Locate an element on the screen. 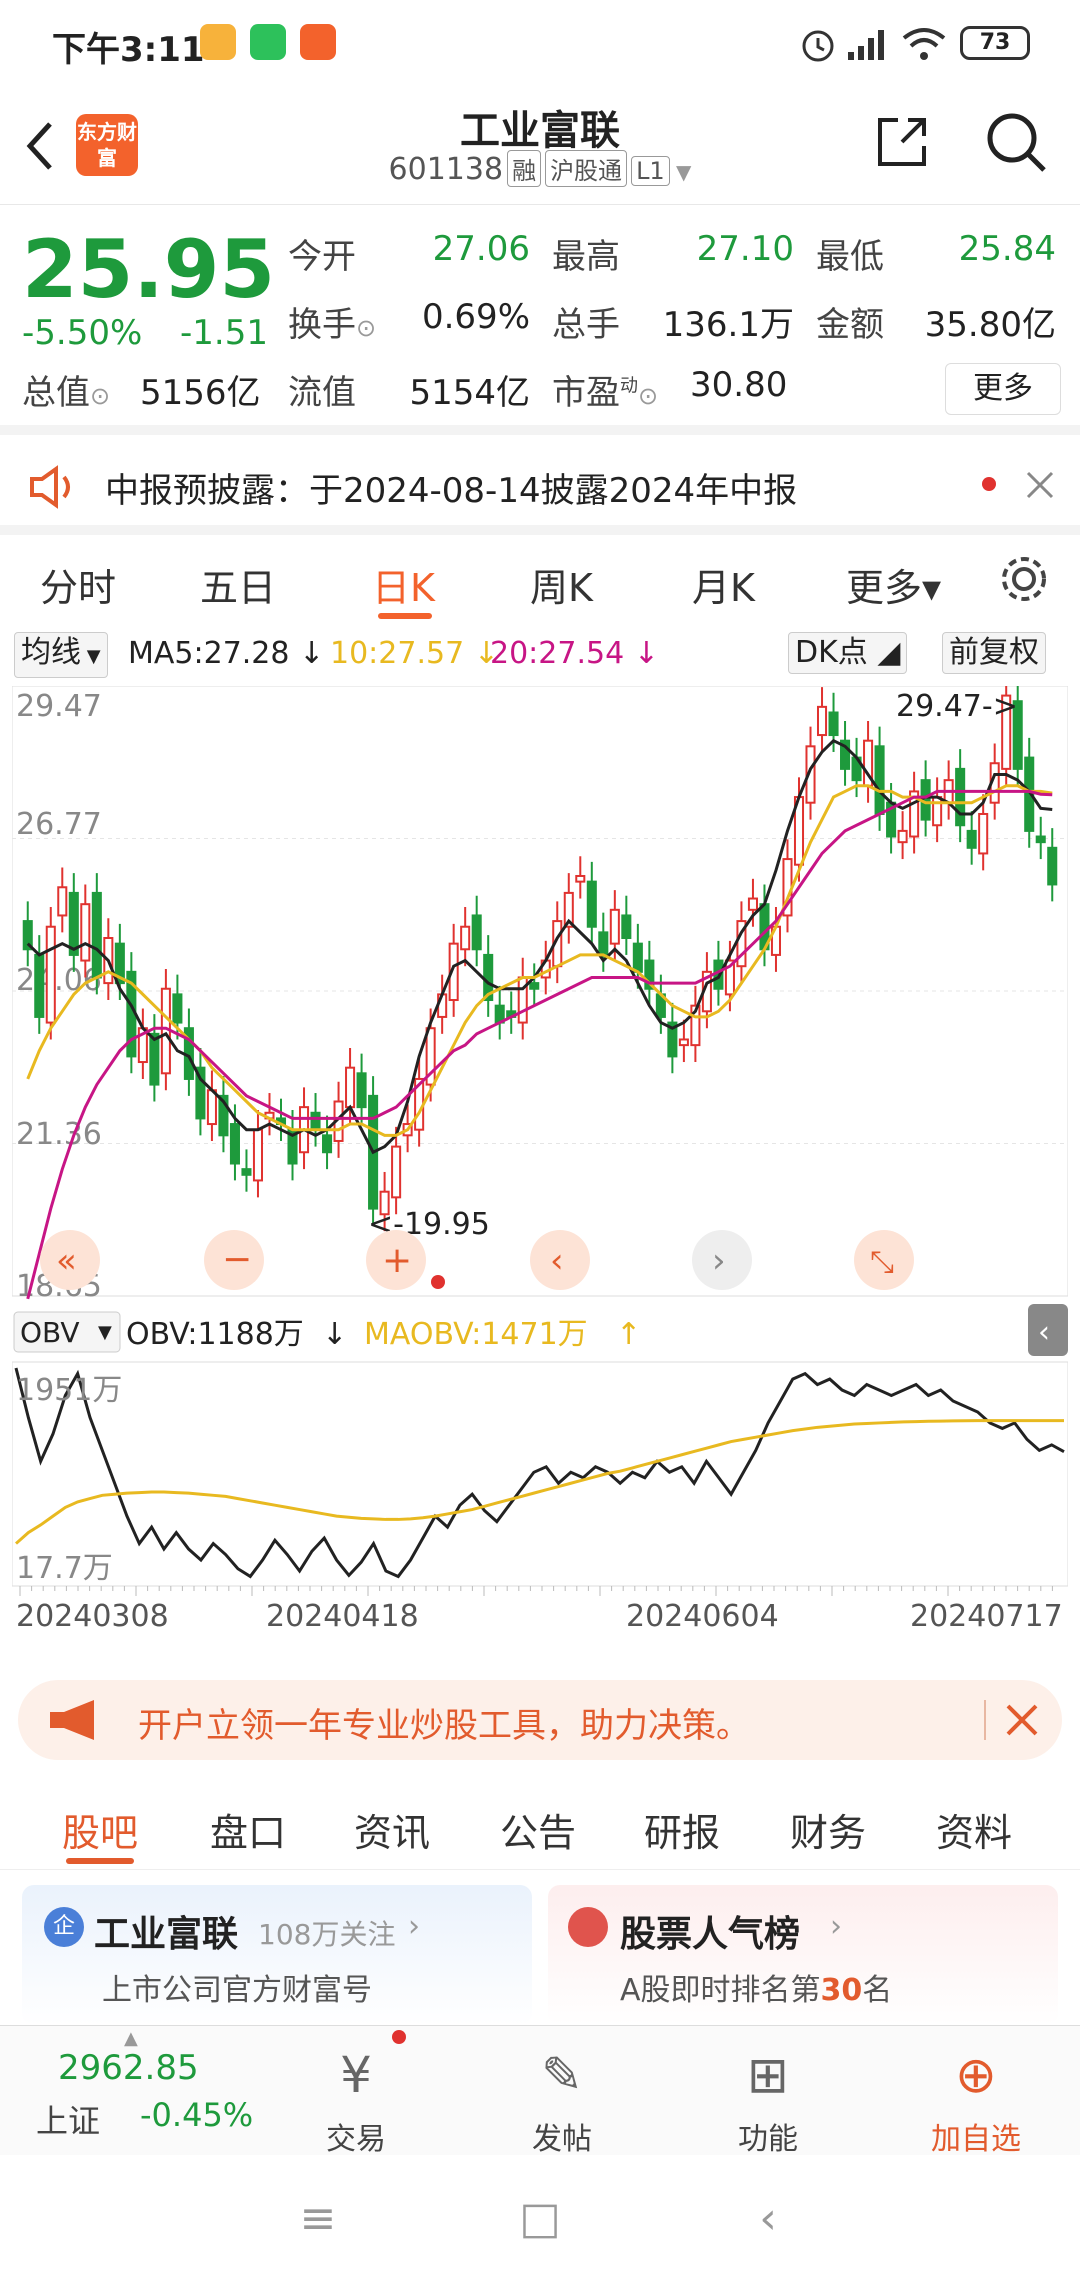  index-value: 2962.85 is located at coordinates (128, 2068).